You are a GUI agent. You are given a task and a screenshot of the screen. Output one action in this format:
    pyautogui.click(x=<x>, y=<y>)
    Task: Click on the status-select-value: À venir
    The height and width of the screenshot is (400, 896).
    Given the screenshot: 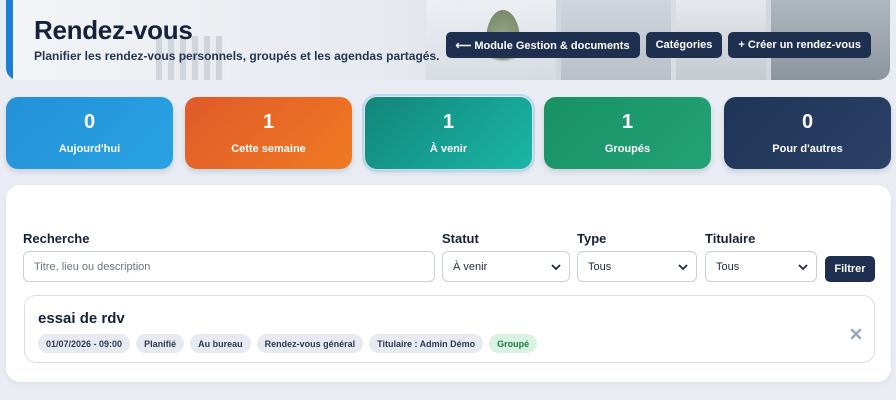 What is the action you would take?
    pyautogui.click(x=470, y=266)
    